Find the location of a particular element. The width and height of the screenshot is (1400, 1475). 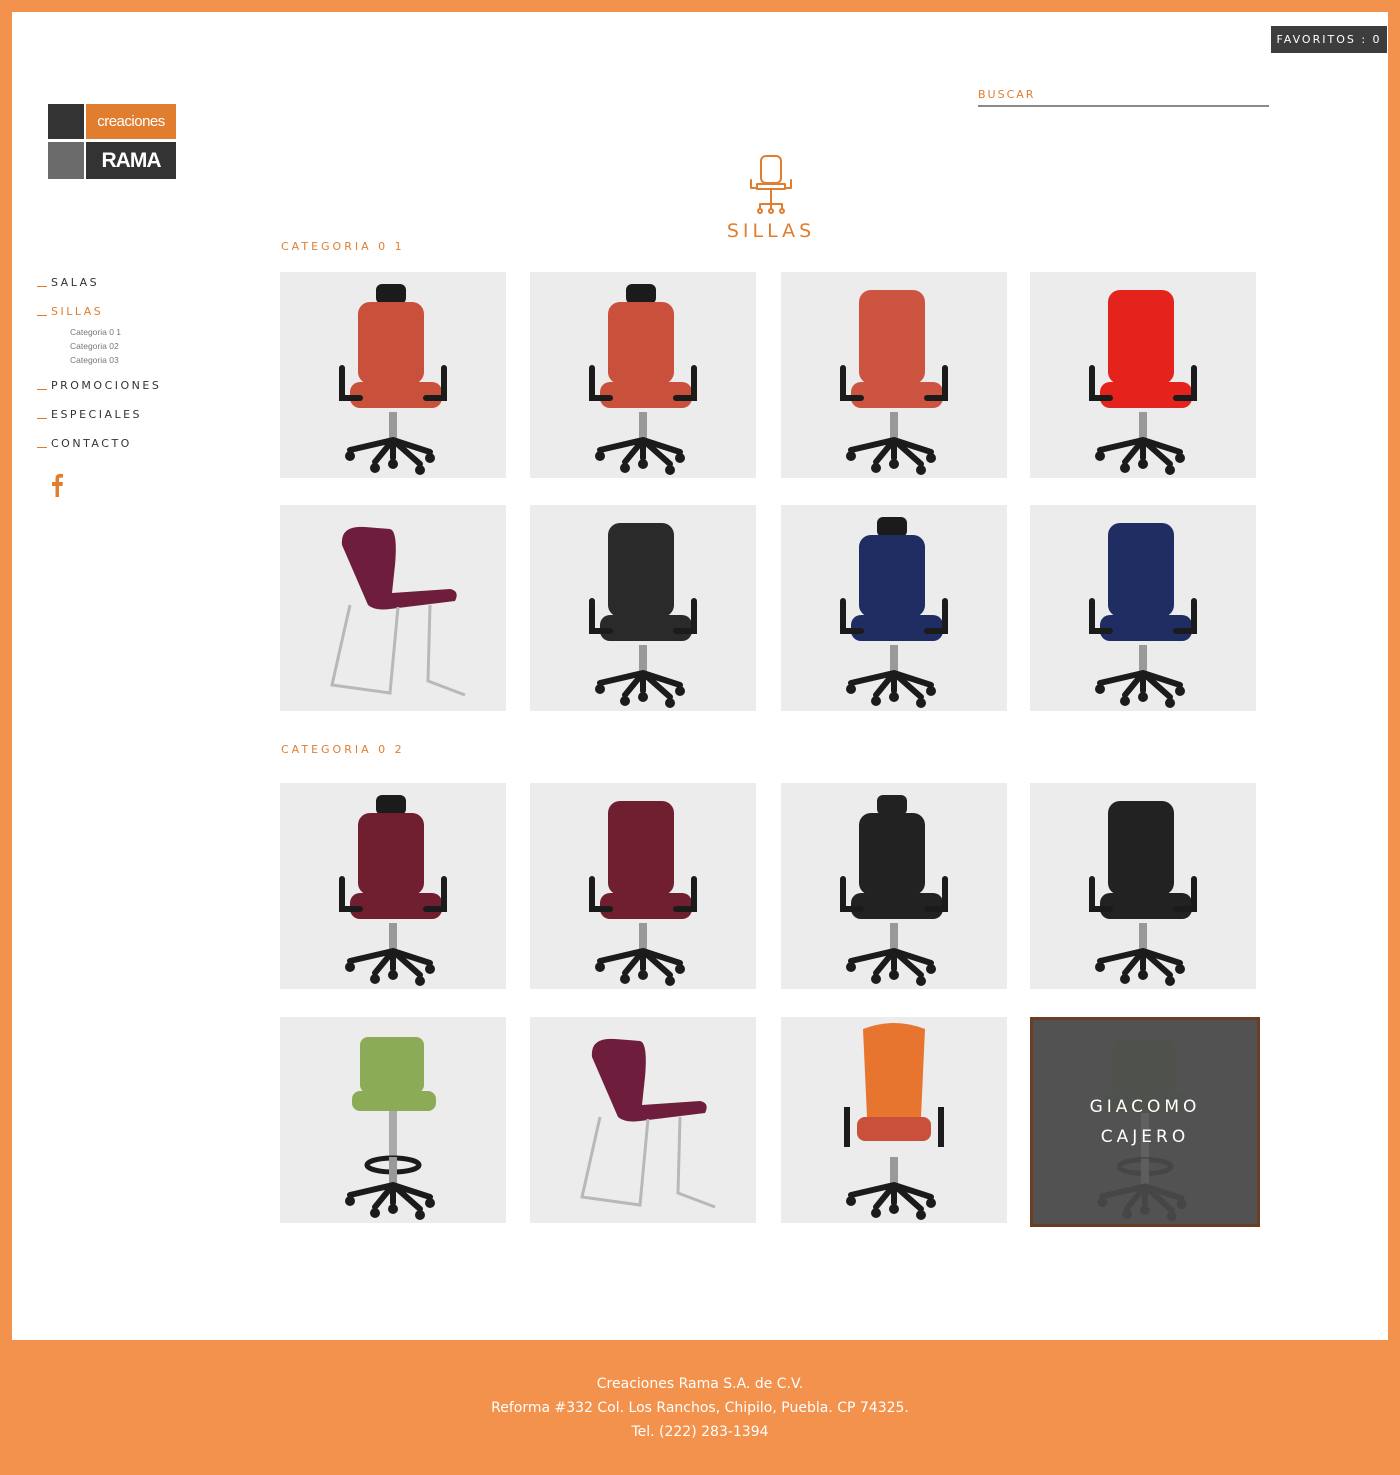

footer-company: Creaciones Rama S.A. de C.V. is located at coordinates (700, 1384).